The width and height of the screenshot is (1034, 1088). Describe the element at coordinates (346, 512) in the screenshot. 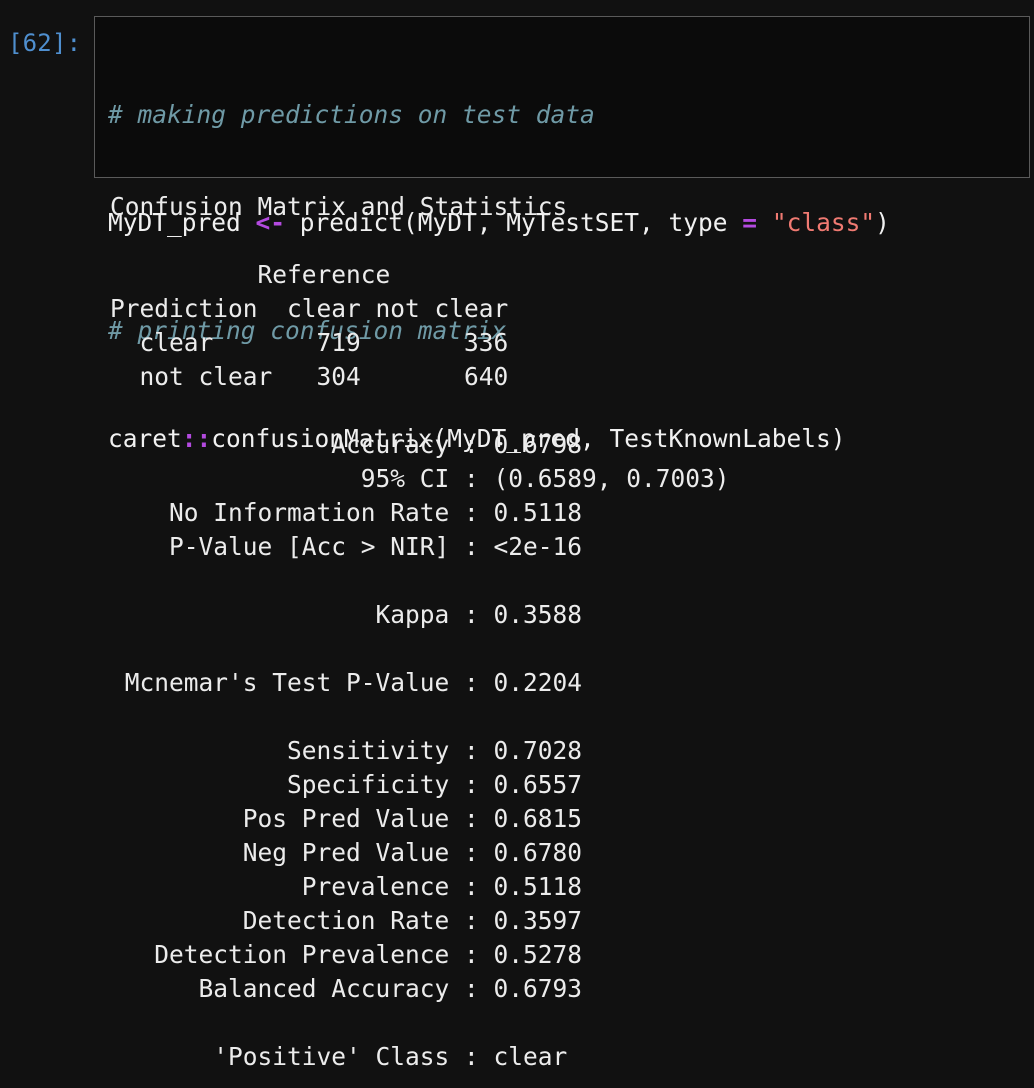

I see `output-line: No Information Rate : 0.5118` at that location.